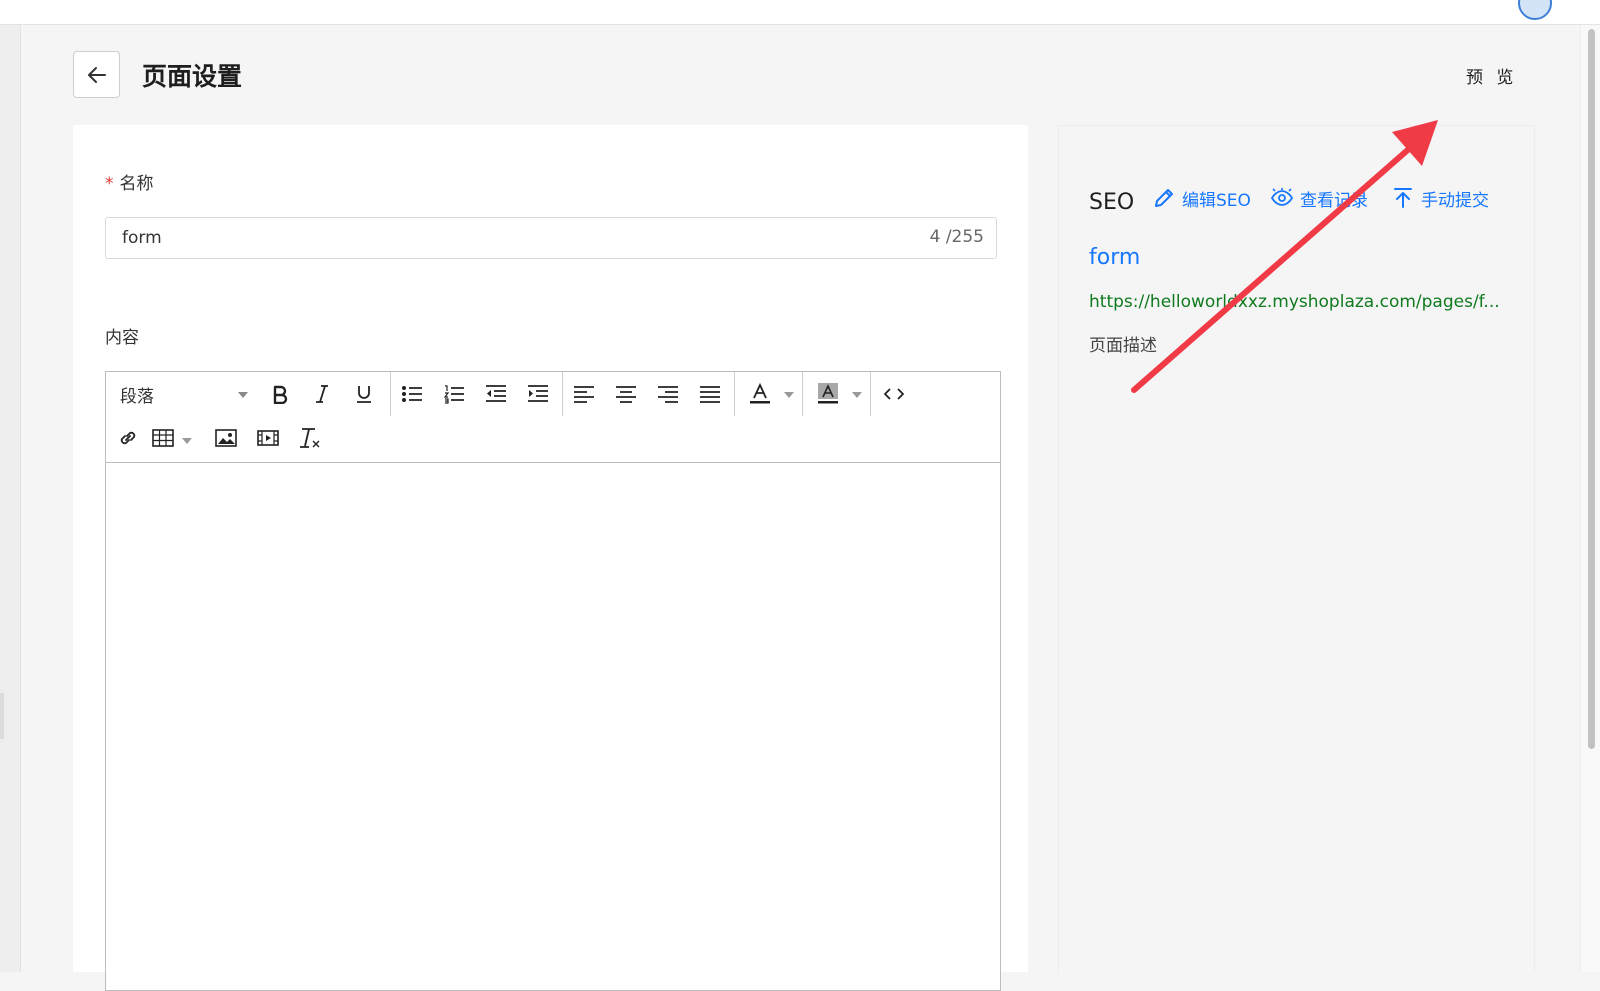  I want to click on clear-format-icon, so click(310, 438).